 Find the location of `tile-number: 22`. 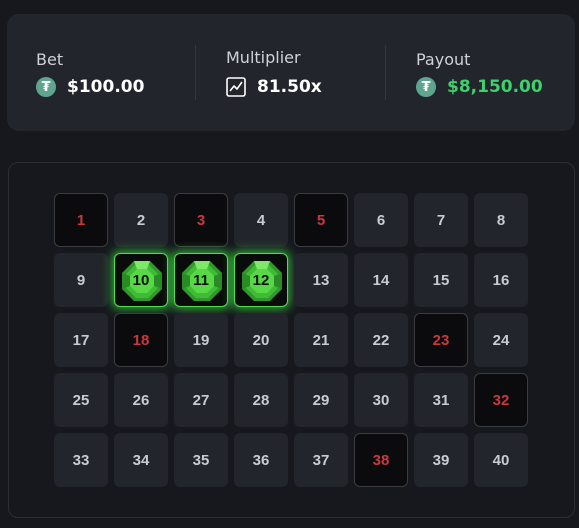

tile-number: 22 is located at coordinates (381, 340).